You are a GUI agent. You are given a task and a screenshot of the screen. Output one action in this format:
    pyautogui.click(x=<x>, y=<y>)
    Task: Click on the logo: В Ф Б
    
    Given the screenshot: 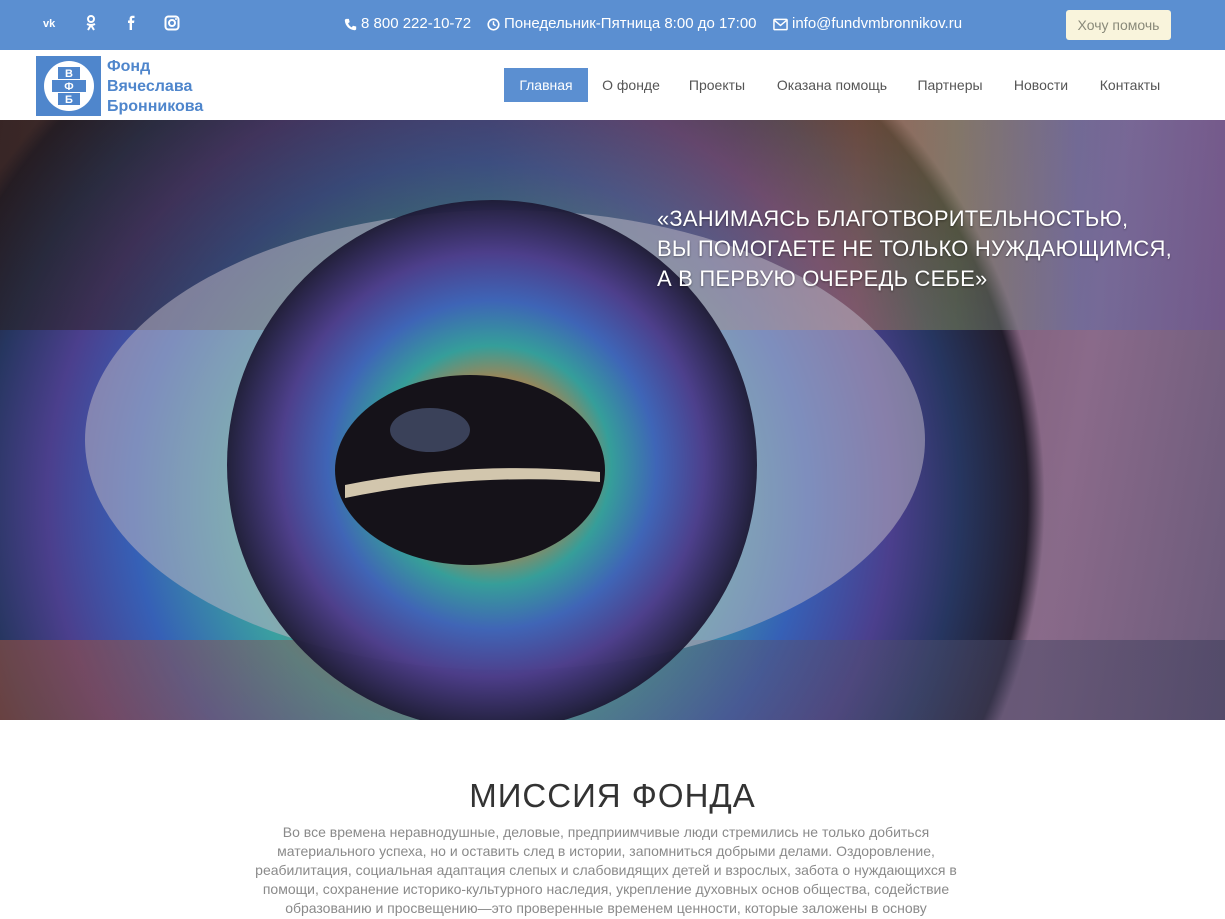 What is the action you would take?
    pyautogui.click(x=68, y=86)
    